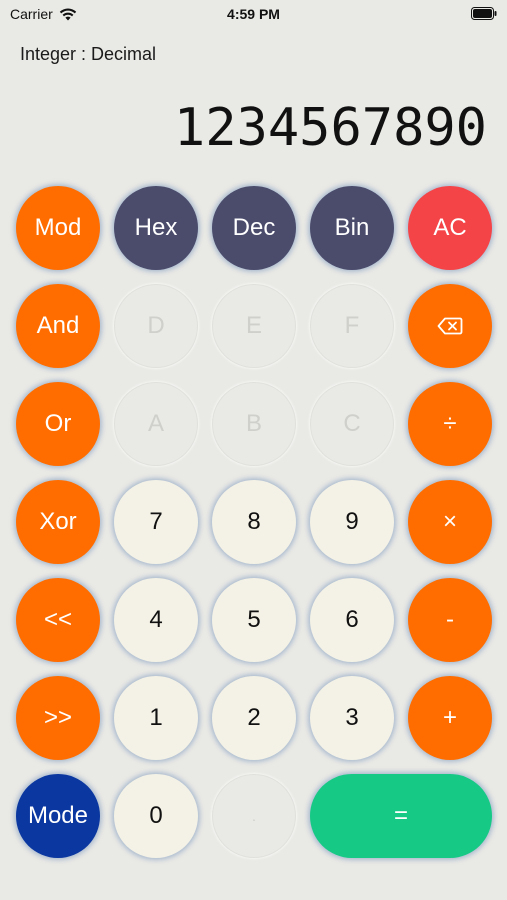 Image resolution: width=507 pixels, height=900 pixels. What do you see at coordinates (58, 620) in the screenshot?
I see `shift-left-button: <<` at bounding box center [58, 620].